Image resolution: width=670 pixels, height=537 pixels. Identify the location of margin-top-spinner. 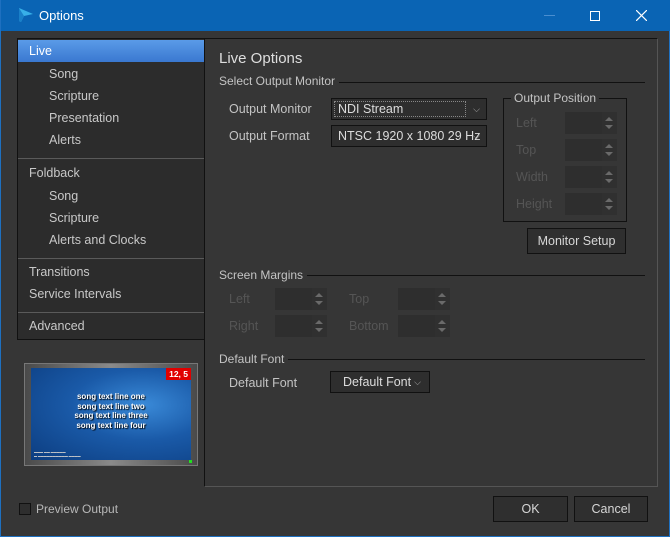
(424, 299).